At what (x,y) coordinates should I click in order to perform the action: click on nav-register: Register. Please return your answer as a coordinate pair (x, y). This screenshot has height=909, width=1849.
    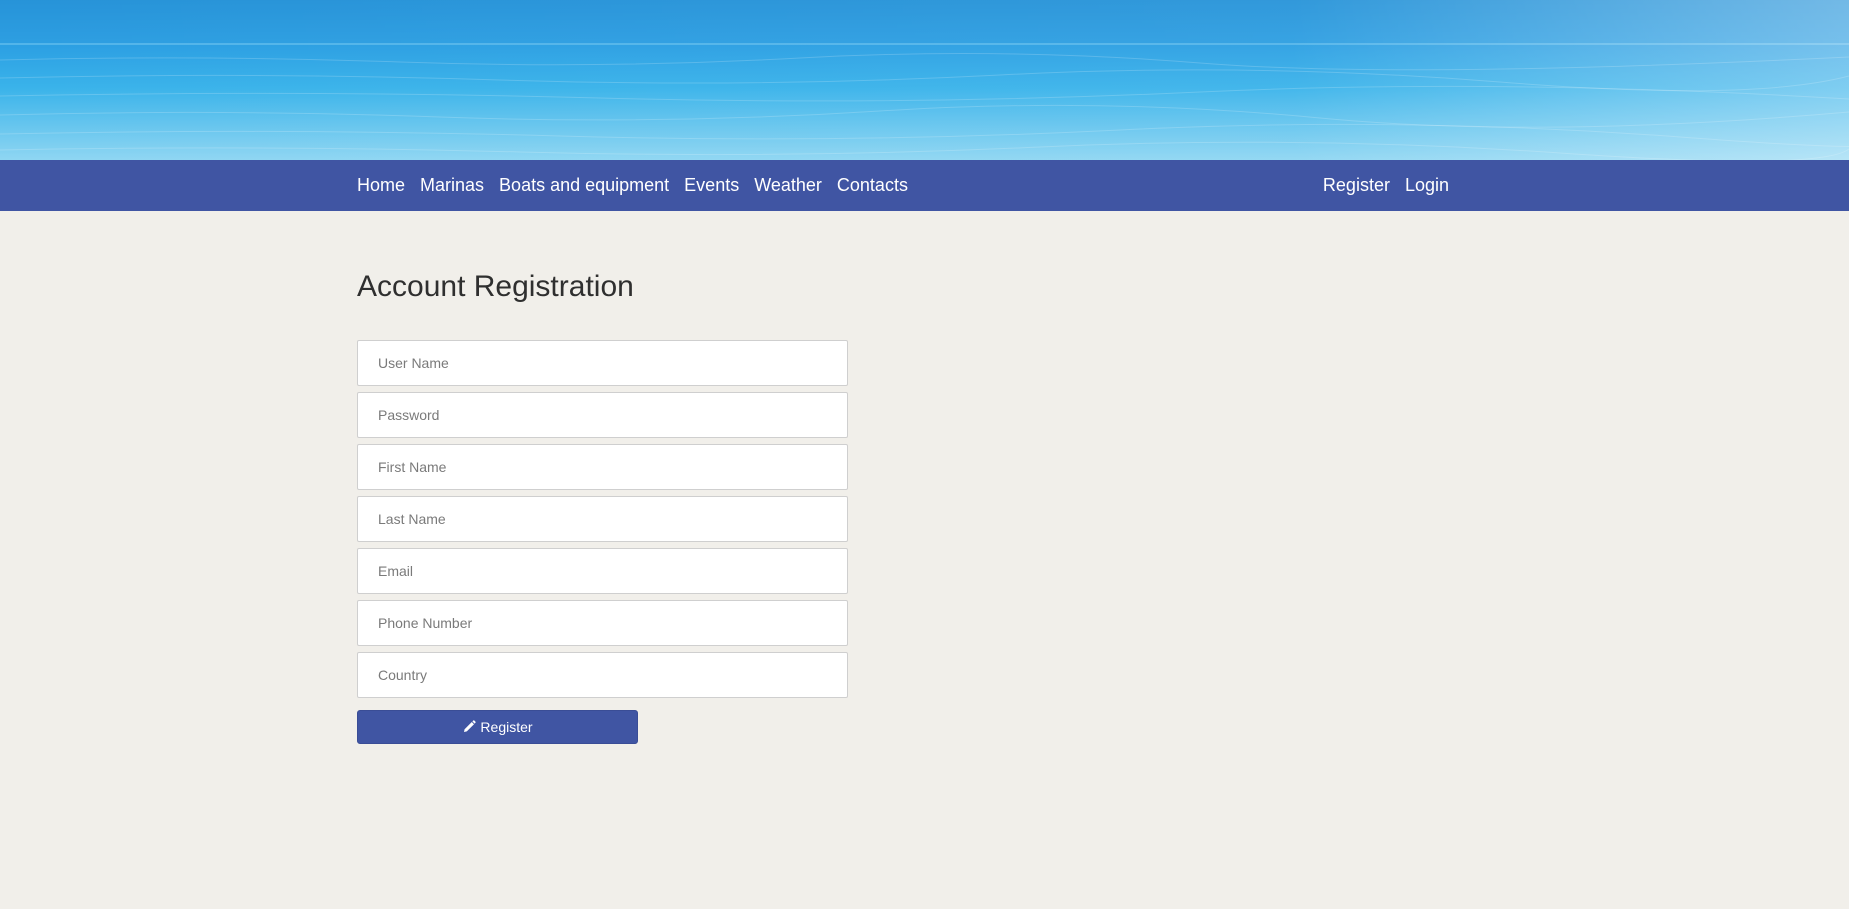
    Looking at the image, I should click on (1356, 185).